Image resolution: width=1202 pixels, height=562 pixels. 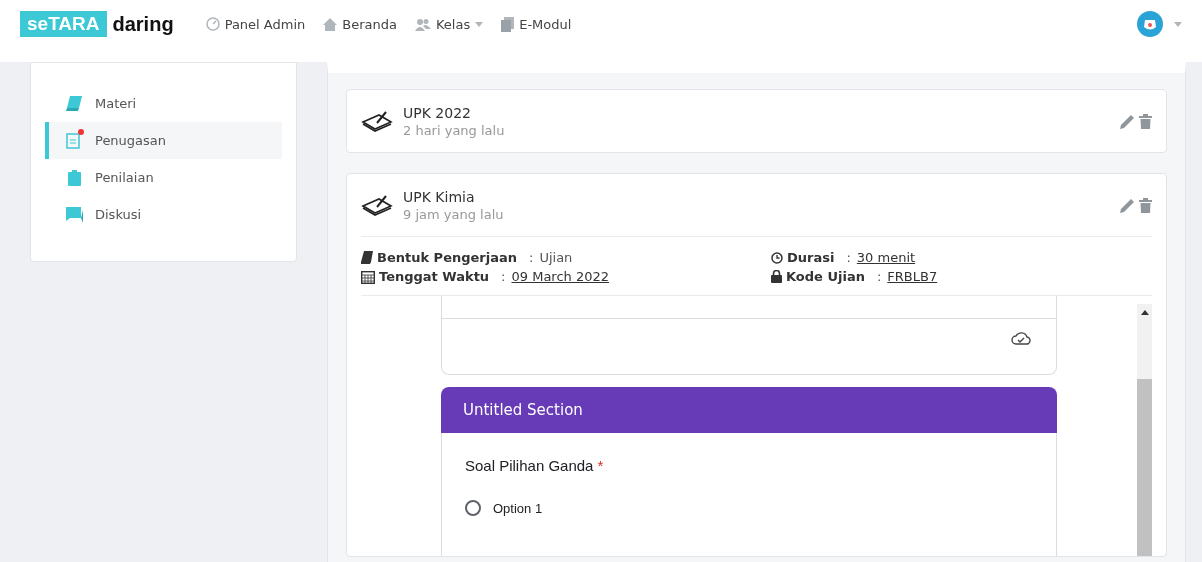 I want to click on detail-link: 30 menit, so click(x=886, y=257).